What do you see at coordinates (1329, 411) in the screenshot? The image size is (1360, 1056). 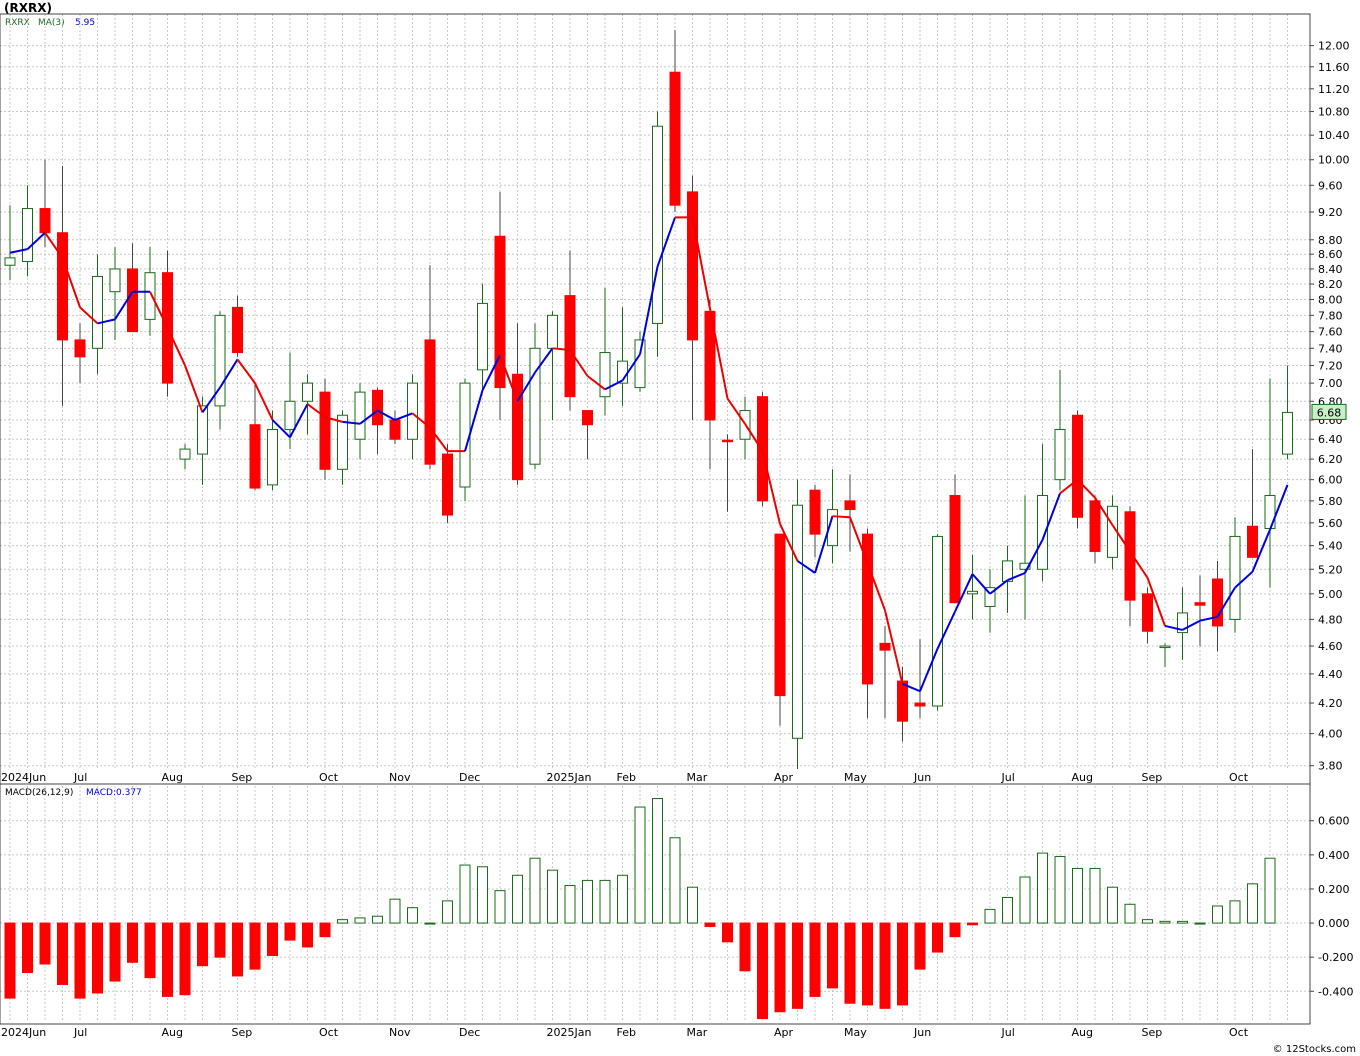 I see `last-price-marker: 6.68` at bounding box center [1329, 411].